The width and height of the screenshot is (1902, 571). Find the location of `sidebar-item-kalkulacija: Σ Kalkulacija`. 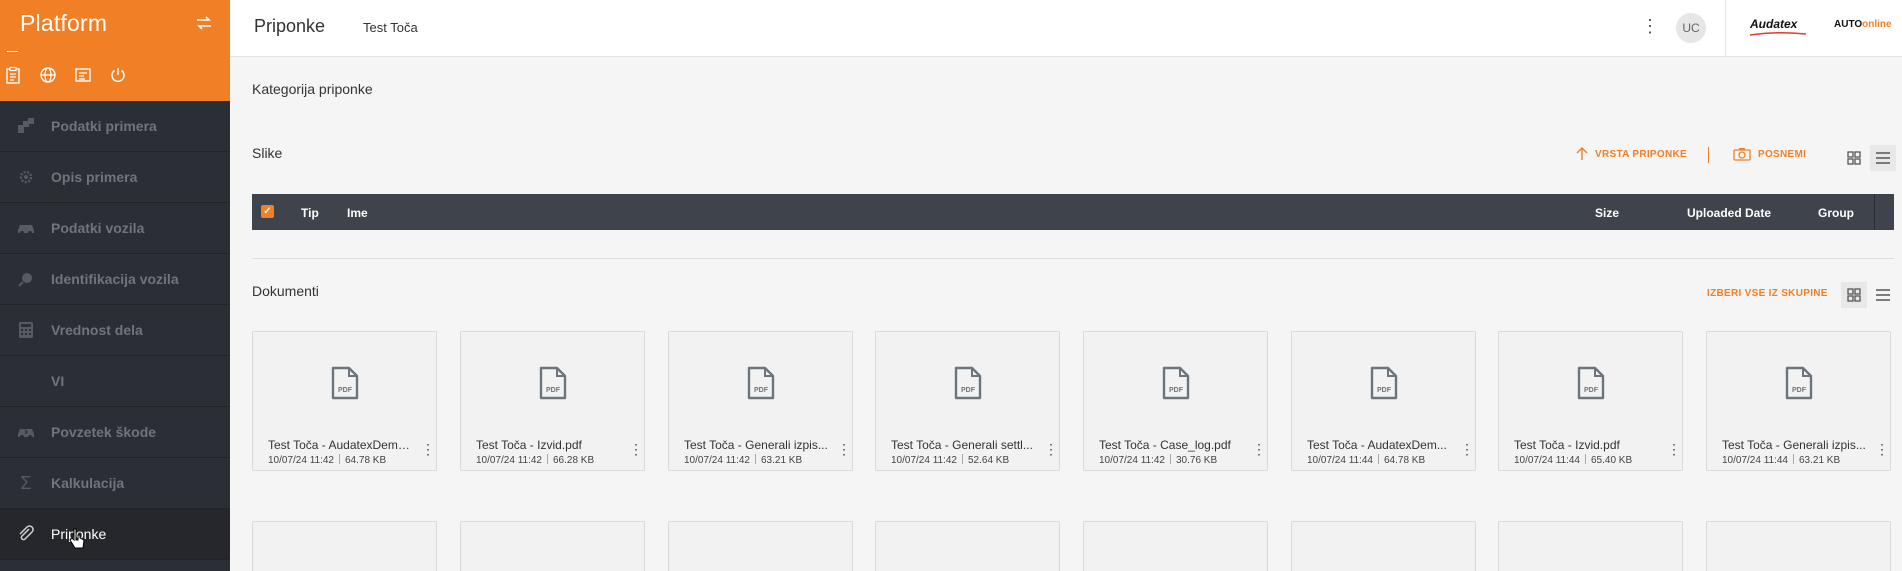

sidebar-item-kalkulacija: Σ Kalkulacija is located at coordinates (115, 483).